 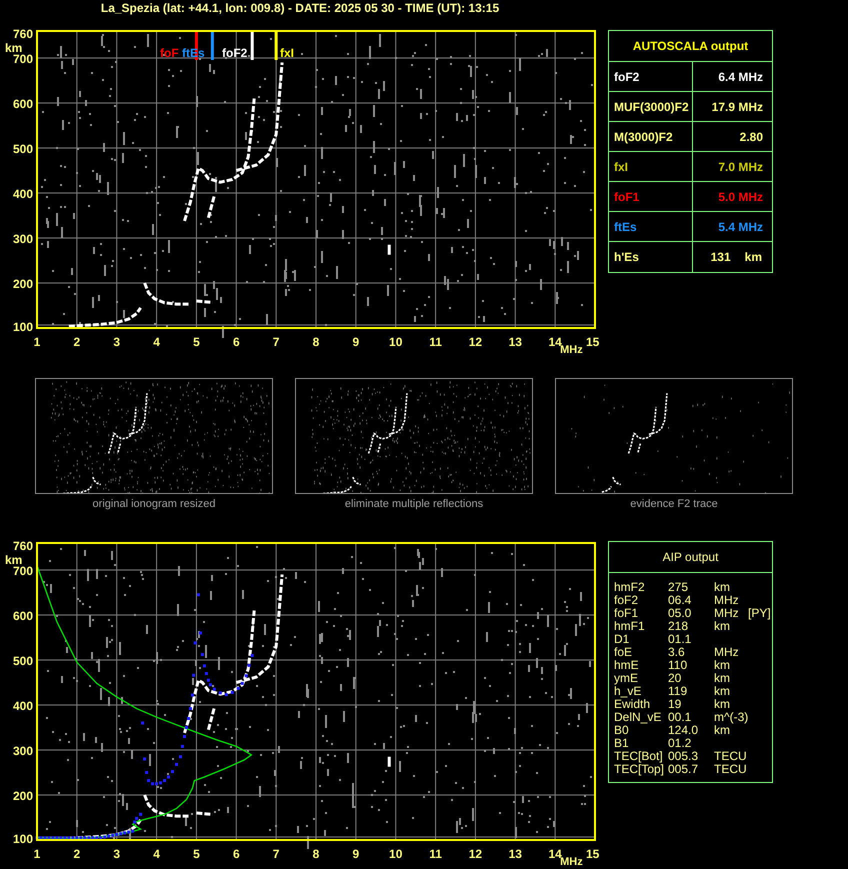 What do you see at coordinates (680, 639) in the screenshot?
I see `parameter-value: 01.1` at bounding box center [680, 639].